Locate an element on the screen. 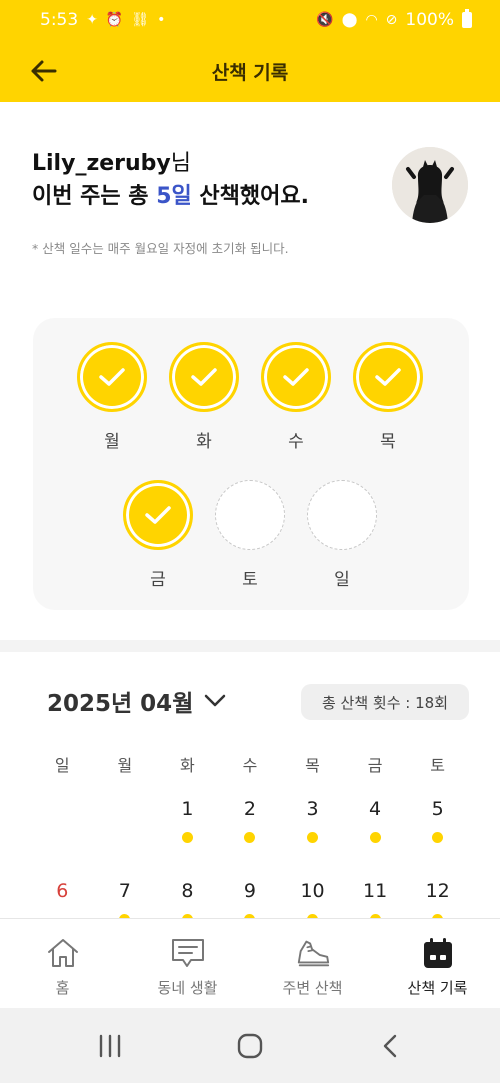  date-number: 6 is located at coordinates (62, 891).